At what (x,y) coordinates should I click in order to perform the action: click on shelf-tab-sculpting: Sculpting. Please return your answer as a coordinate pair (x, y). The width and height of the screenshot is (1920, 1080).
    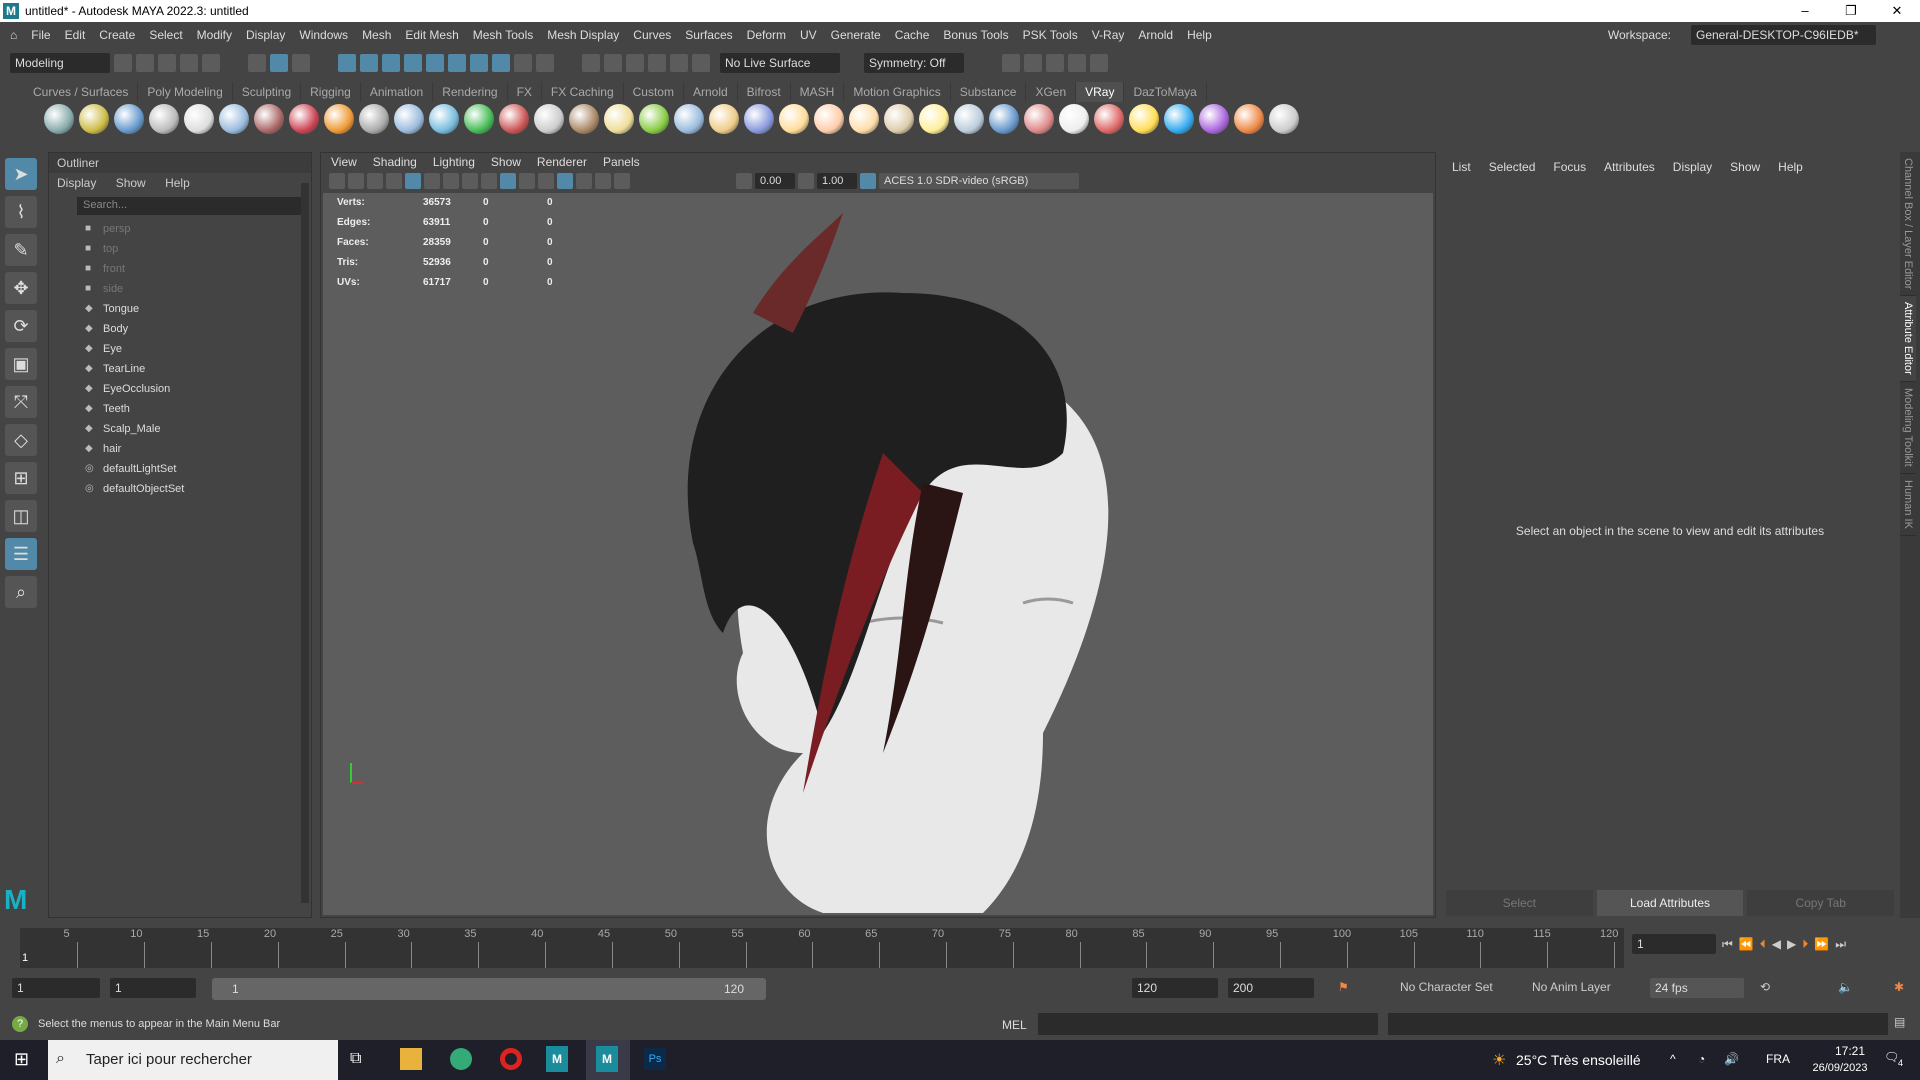
    Looking at the image, I should click on (267, 92).